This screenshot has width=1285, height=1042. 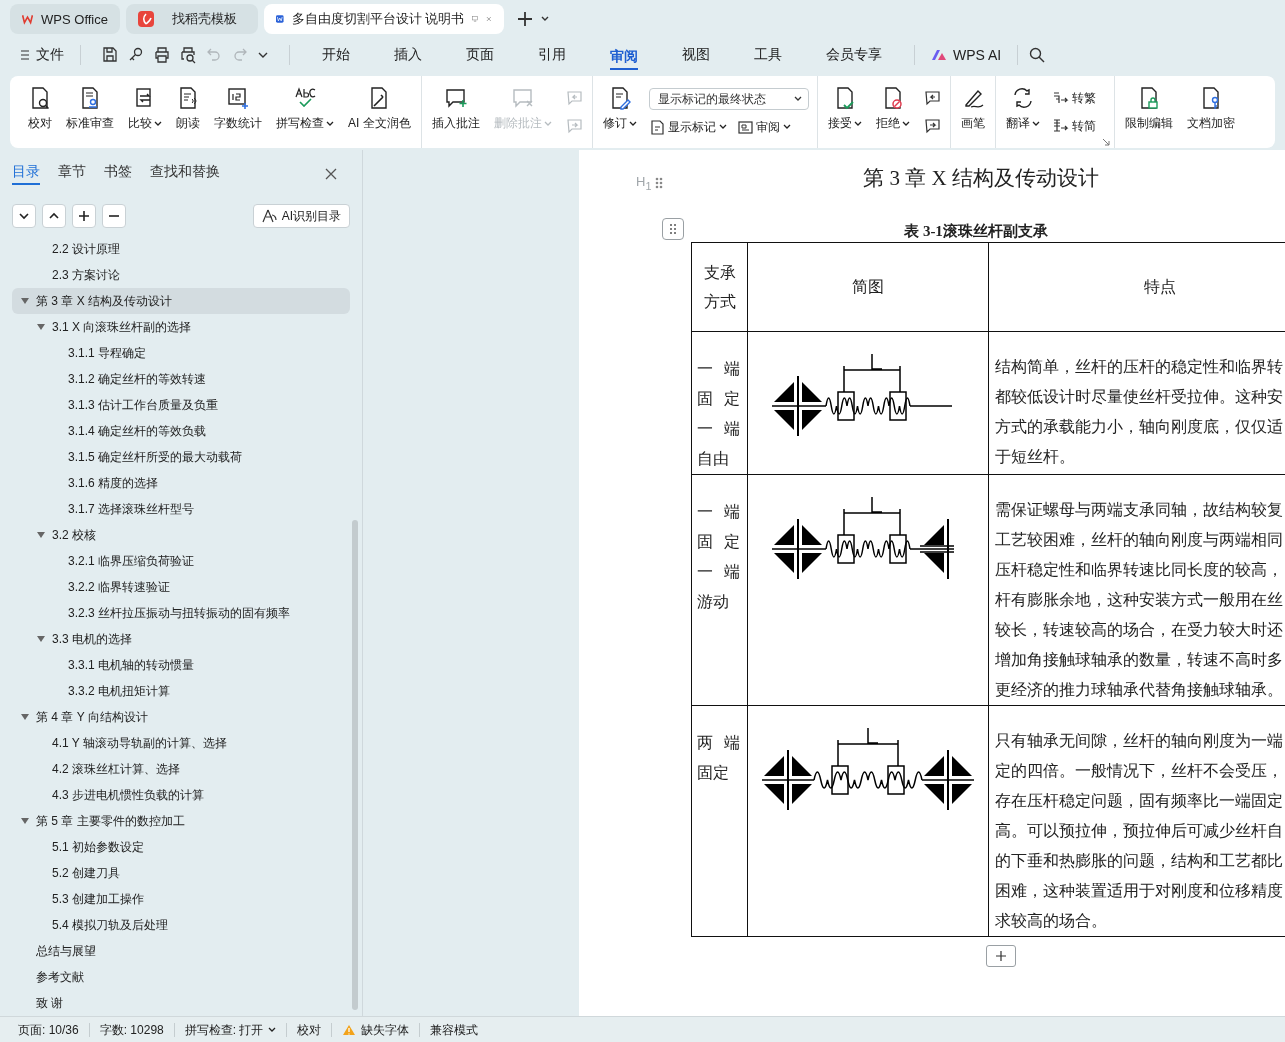 I want to click on ribbon-button: 文档加密, so click(x=1210, y=112).